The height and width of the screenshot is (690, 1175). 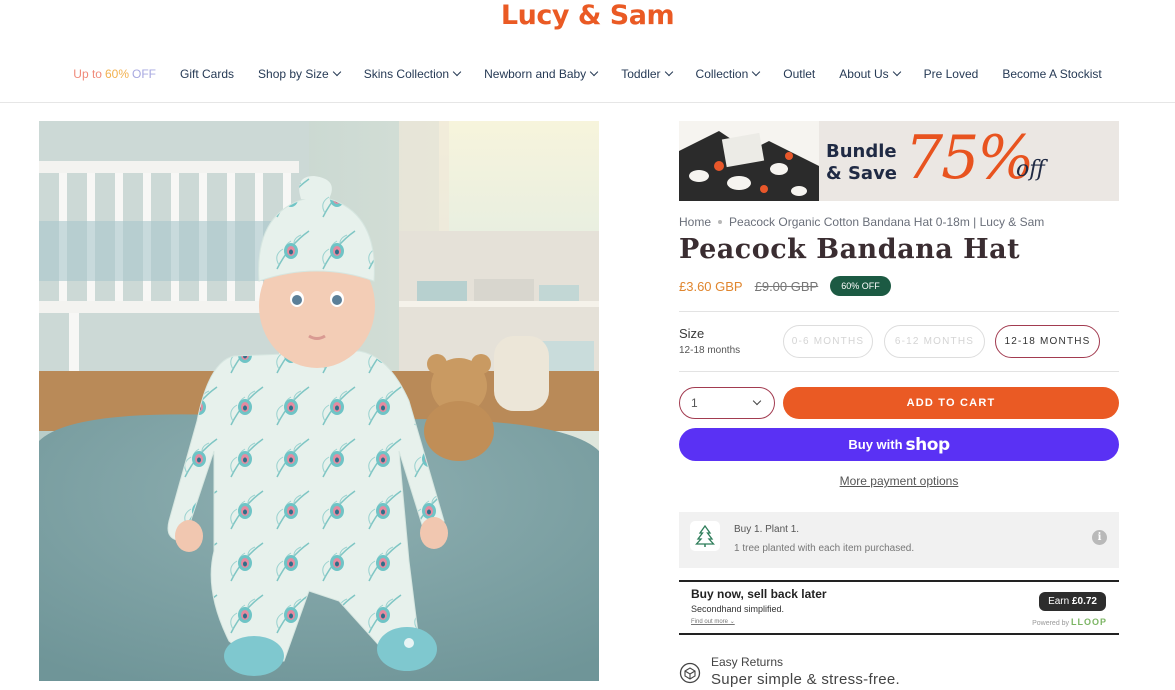 I want to click on nav-item-pre-loved: Pre Loved, so click(x=951, y=74).